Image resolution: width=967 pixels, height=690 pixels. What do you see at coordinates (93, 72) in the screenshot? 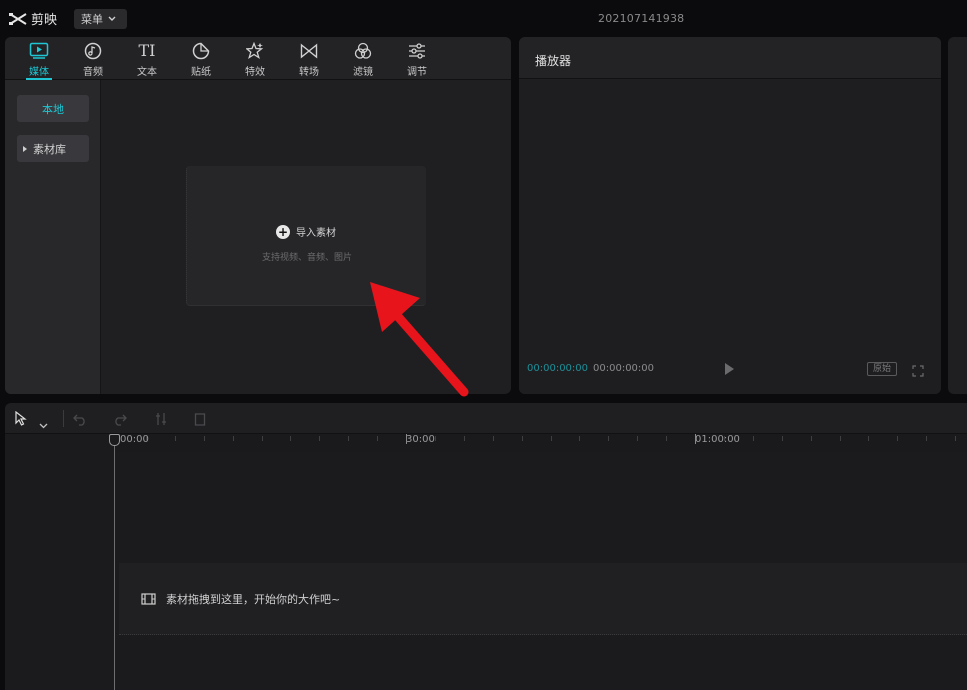
I see `tab-audio-label: 音频` at bounding box center [93, 72].